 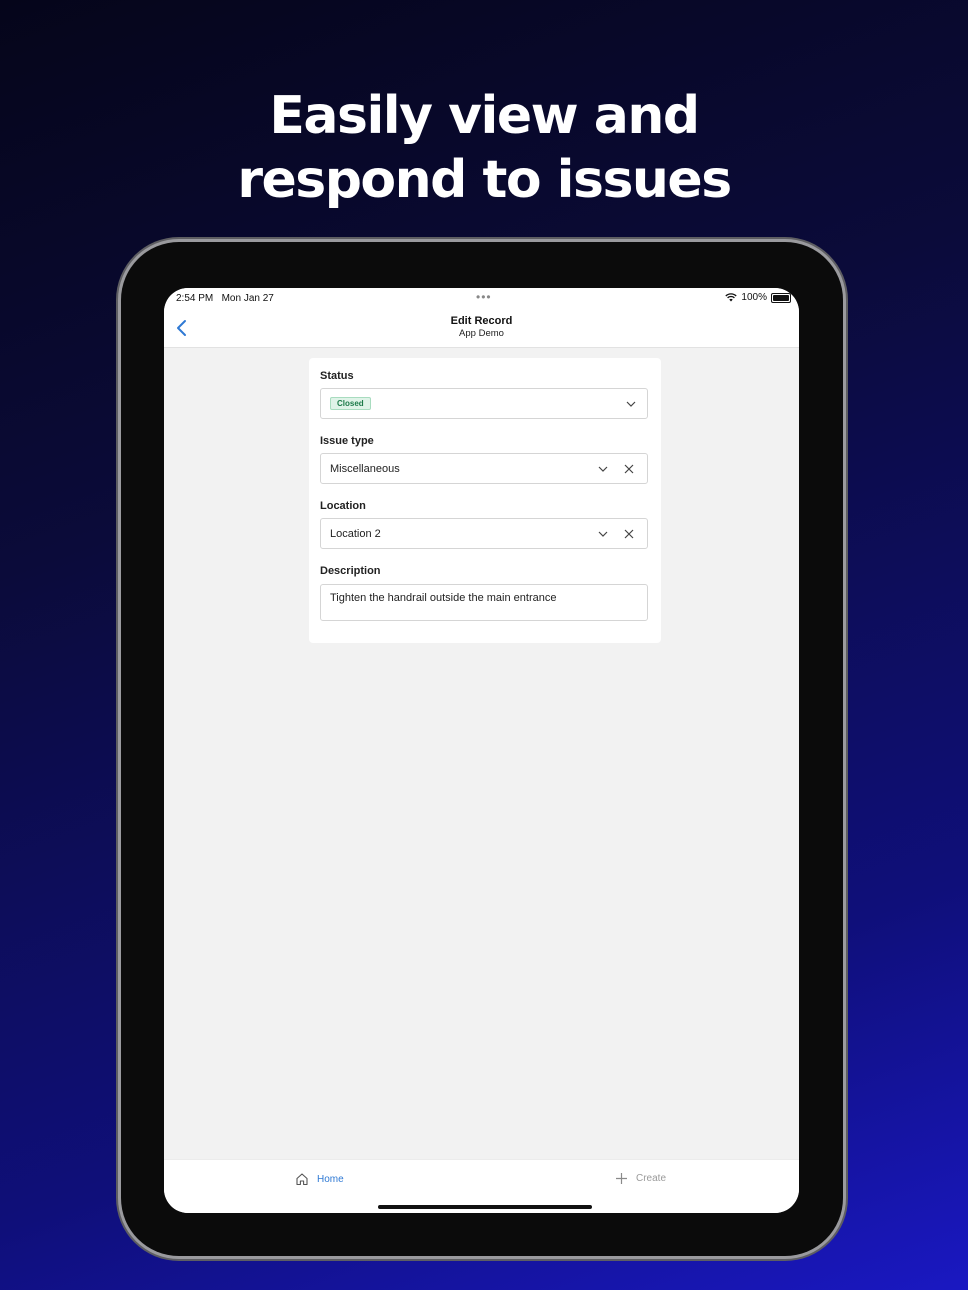 What do you see at coordinates (485, 1207) in the screenshot?
I see `home-indicator` at bounding box center [485, 1207].